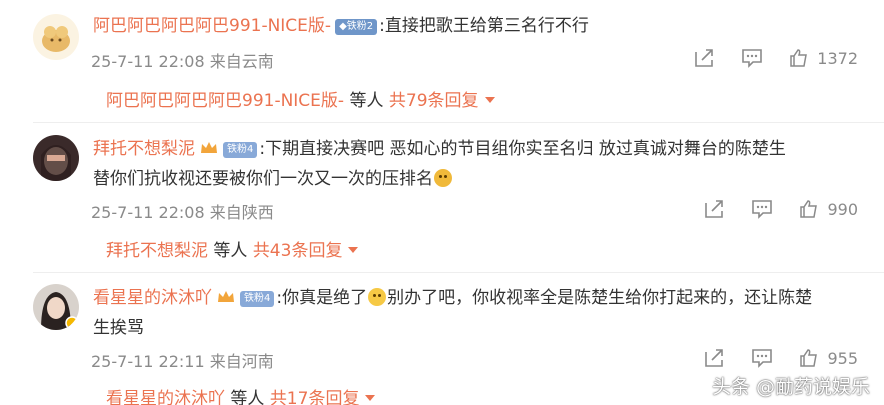  What do you see at coordinates (790, 387) in the screenshot?
I see `watermark: 头条 @勔药说娱乐` at bounding box center [790, 387].